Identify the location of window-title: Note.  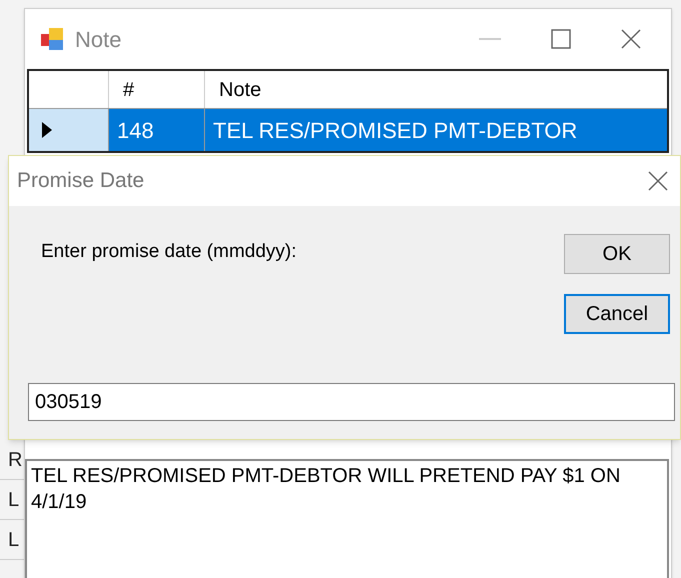
(98, 40).